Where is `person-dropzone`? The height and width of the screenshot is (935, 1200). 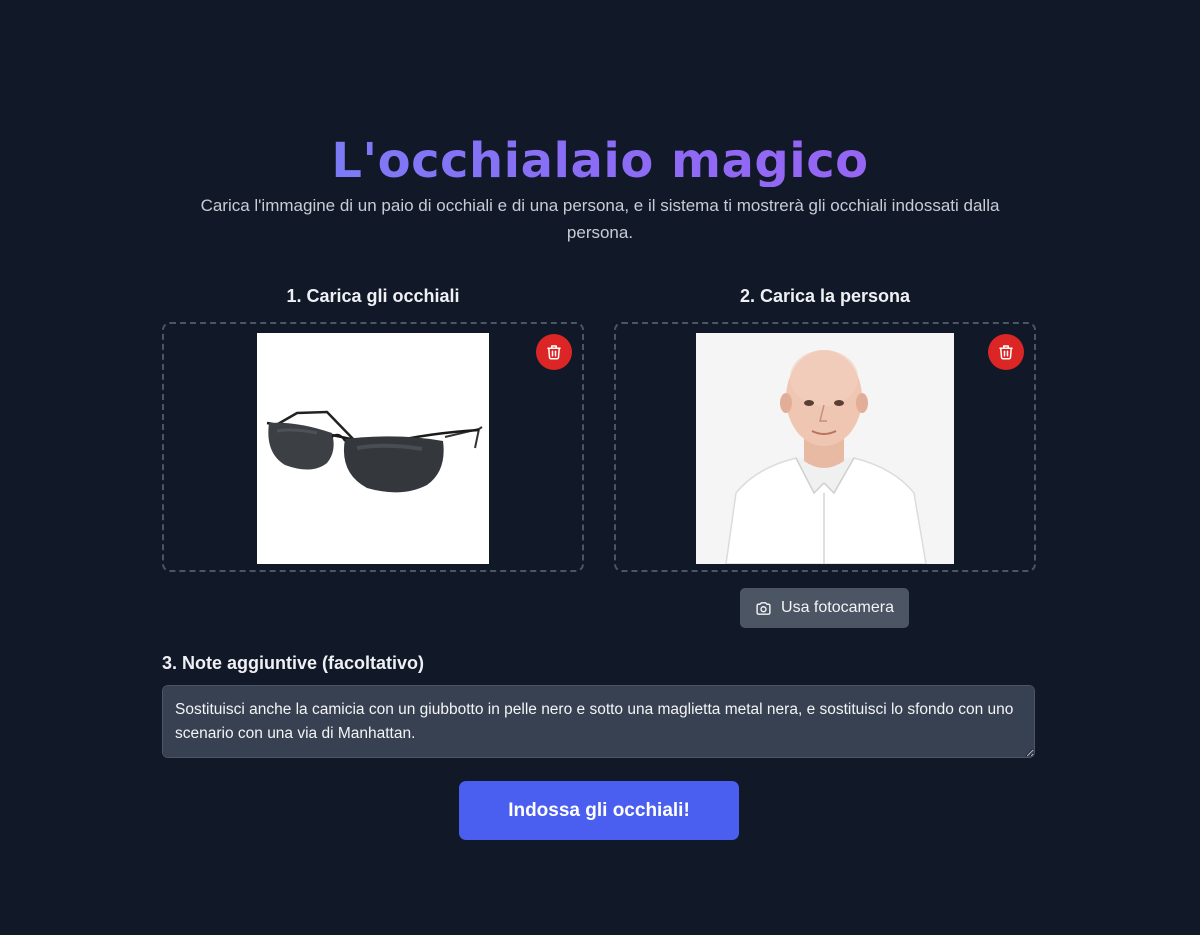 person-dropzone is located at coordinates (825, 447).